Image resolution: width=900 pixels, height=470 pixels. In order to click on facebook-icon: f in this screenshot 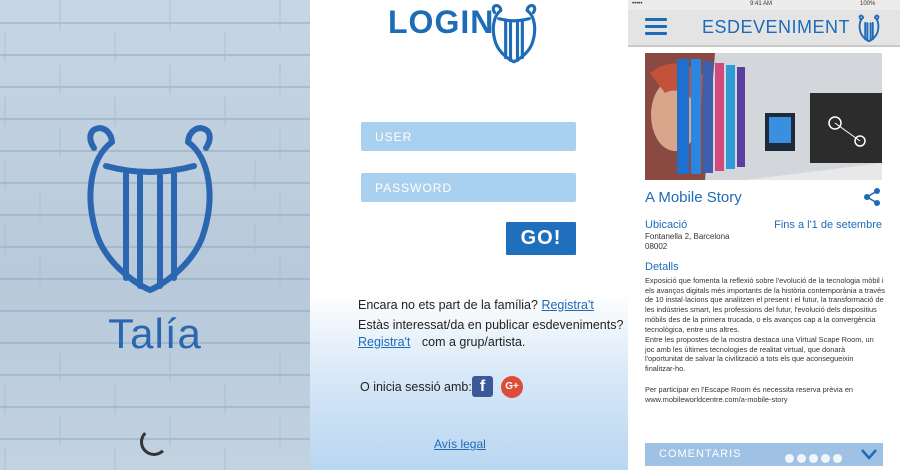, I will do `click(482, 386)`.